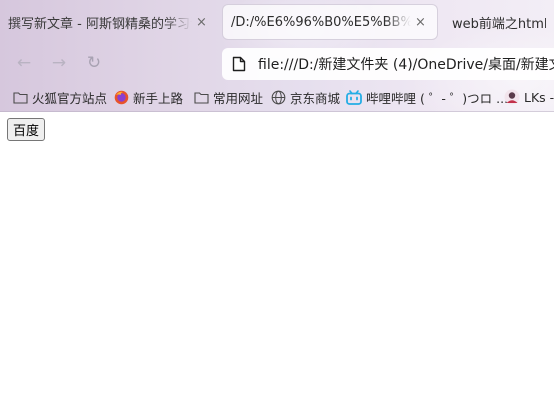  I want to click on back-arrow-icon: ←, so click(24, 63).